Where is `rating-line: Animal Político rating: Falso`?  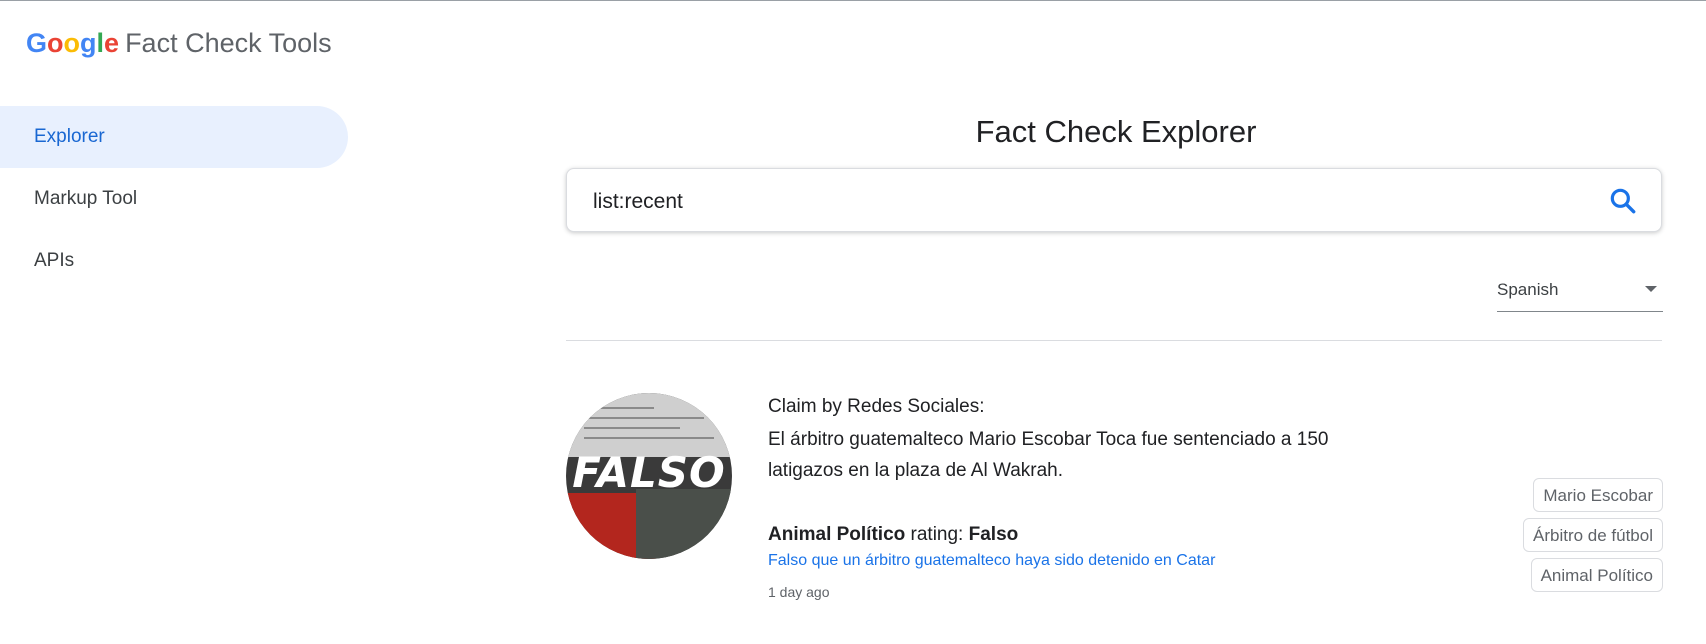 rating-line: Animal Político rating: Falso is located at coordinates (893, 535).